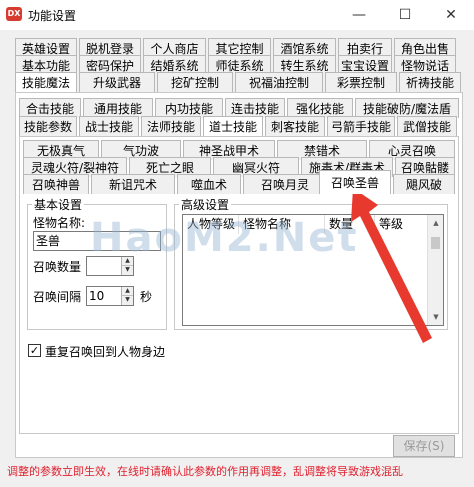 This screenshot has width=474, height=487. Describe the element at coordinates (355, 182) in the screenshot. I see `tab-summon-holy-beast: 召唤圣兽` at that location.